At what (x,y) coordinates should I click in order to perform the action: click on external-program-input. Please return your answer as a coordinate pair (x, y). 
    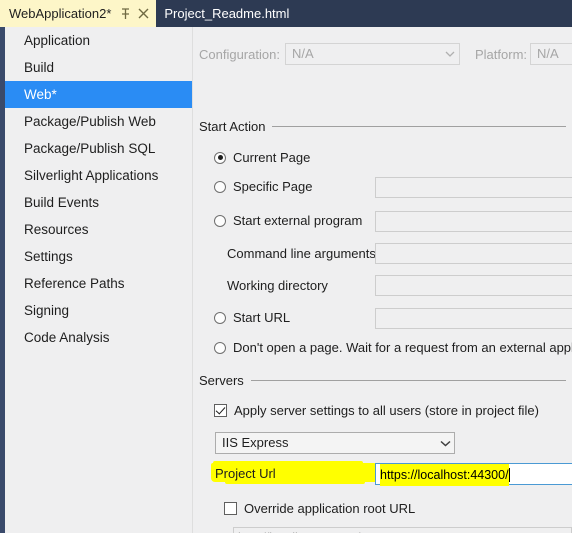
    Looking at the image, I should click on (473, 221).